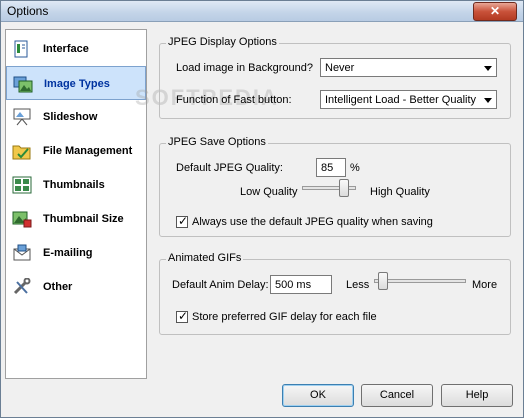 The height and width of the screenshot is (418, 524). Describe the element at coordinates (22, 286) in the screenshot. I see `other-icon` at that location.